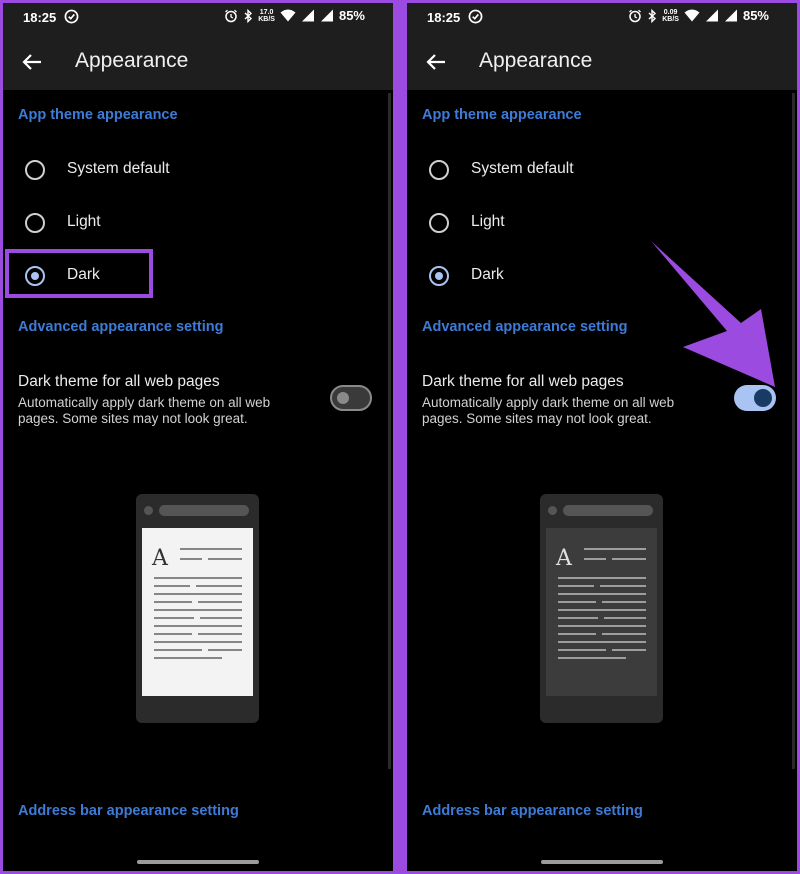 This screenshot has height=874, width=800. I want to click on status-bar: 18:25 17.0 KB/S 85%, so click(198, 18).